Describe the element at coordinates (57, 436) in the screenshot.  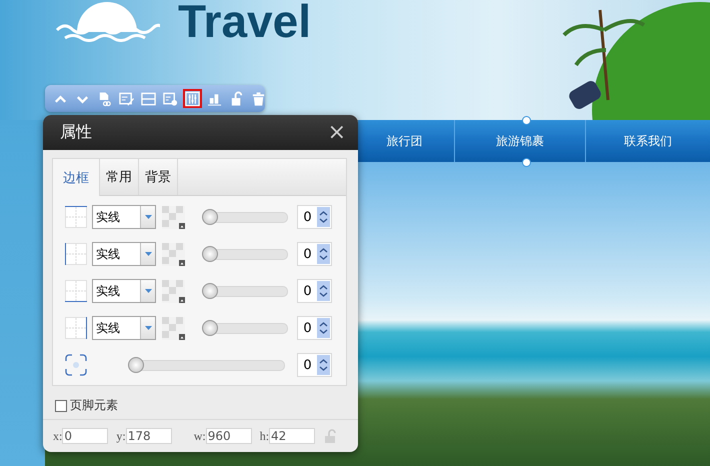
I see `field-label: x:` at that location.